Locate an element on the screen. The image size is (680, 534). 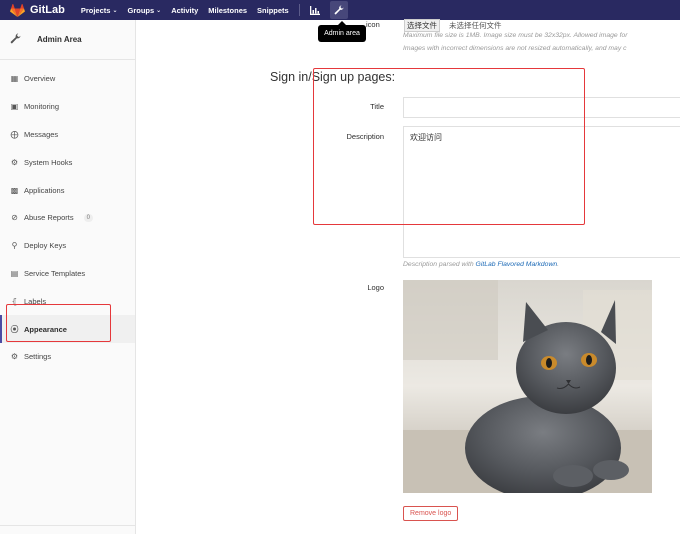
sidebar-item-label: Abuse Reports is located at coordinates (49, 218).